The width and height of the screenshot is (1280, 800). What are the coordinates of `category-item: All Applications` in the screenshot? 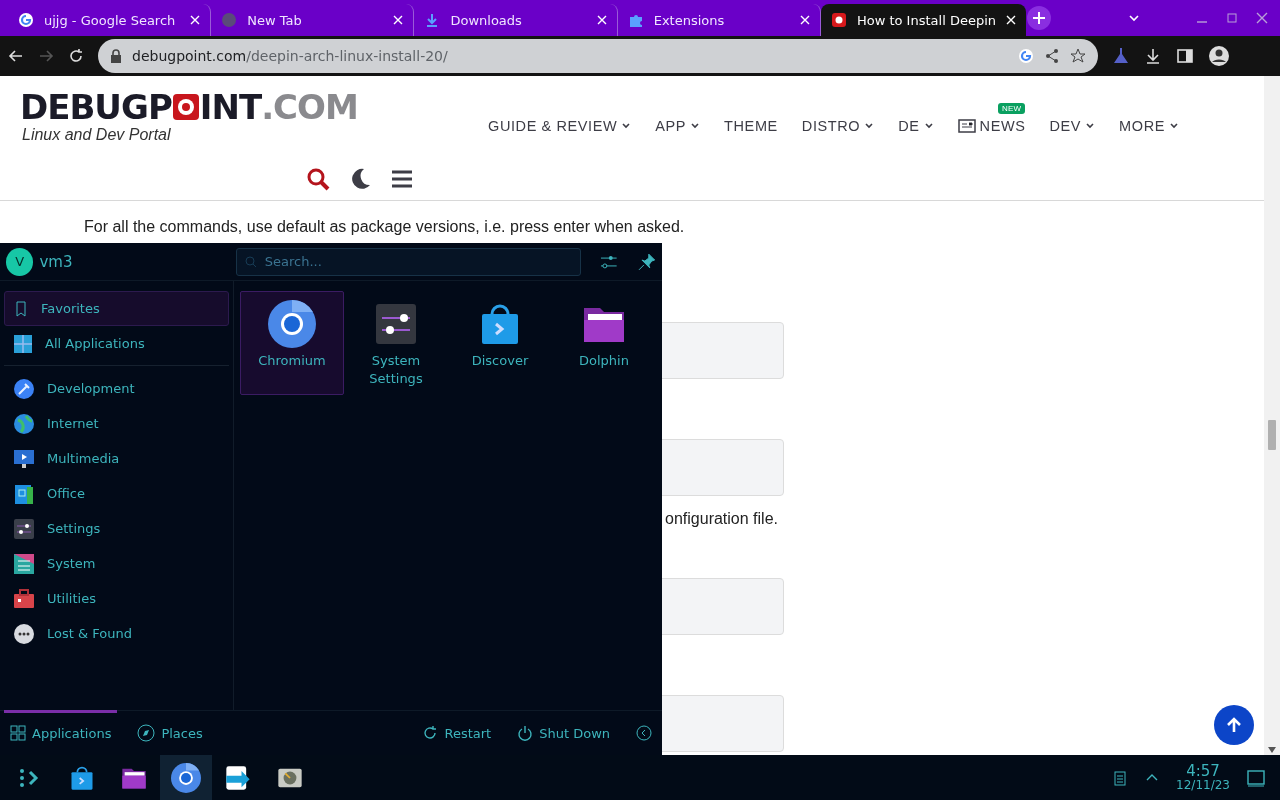 It's located at (116, 343).